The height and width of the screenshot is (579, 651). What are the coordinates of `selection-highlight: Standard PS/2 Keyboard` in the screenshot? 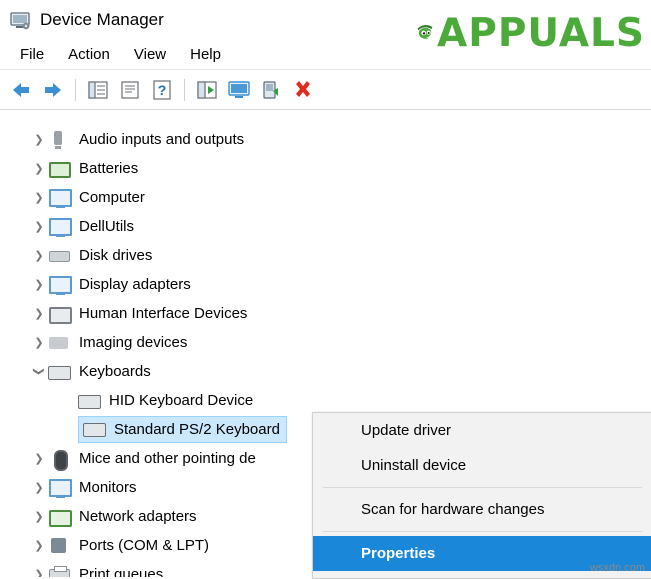 It's located at (182, 429).